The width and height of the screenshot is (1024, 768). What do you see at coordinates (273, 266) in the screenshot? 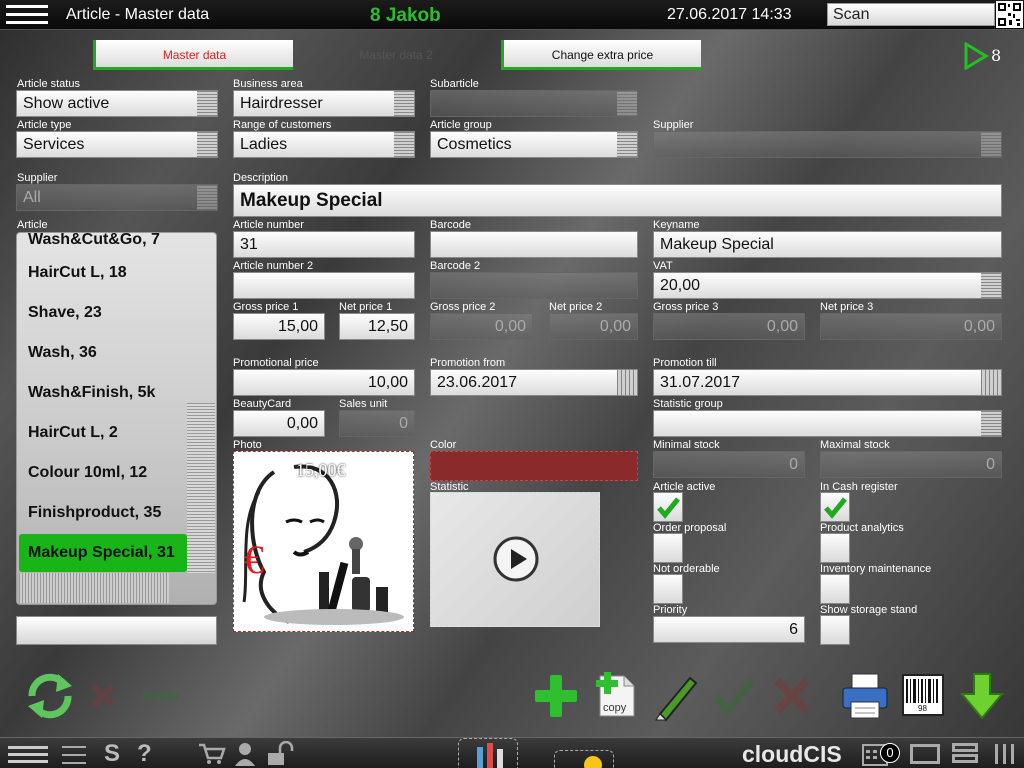
I see `article-number2-label: Article number 2` at bounding box center [273, 266].